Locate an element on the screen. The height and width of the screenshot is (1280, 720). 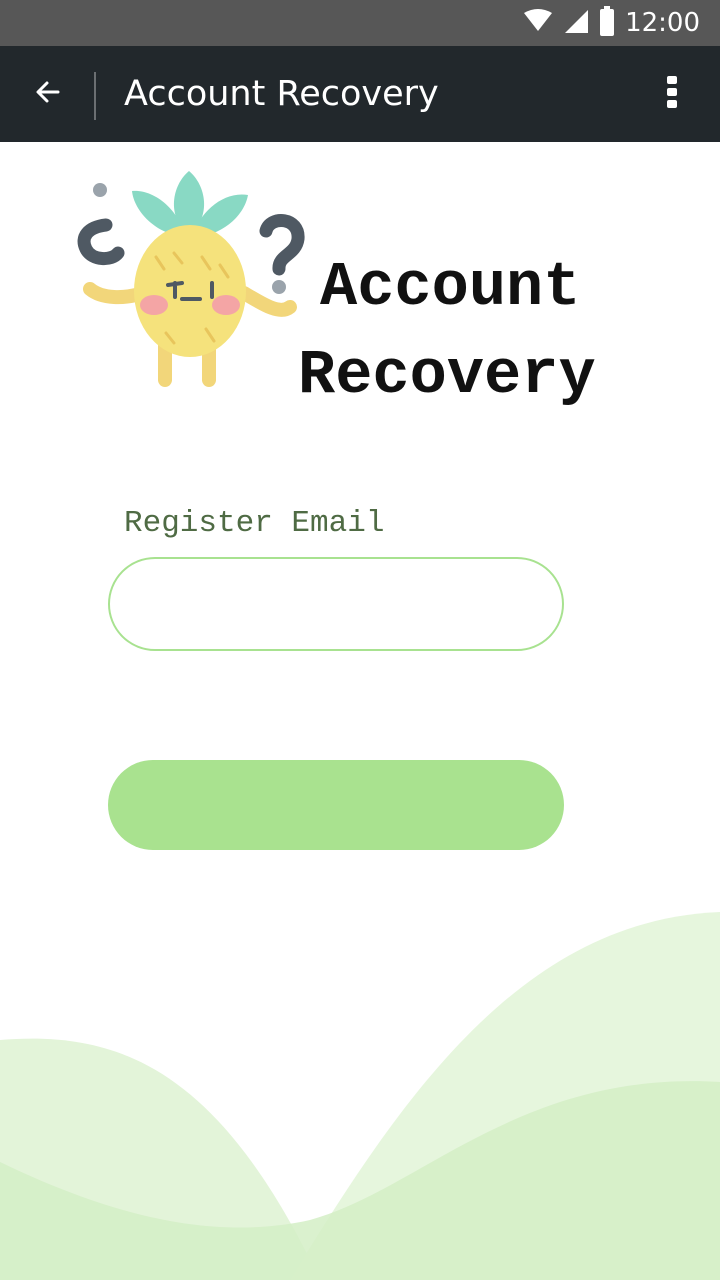
email-field is located at coordinates (336, 604).